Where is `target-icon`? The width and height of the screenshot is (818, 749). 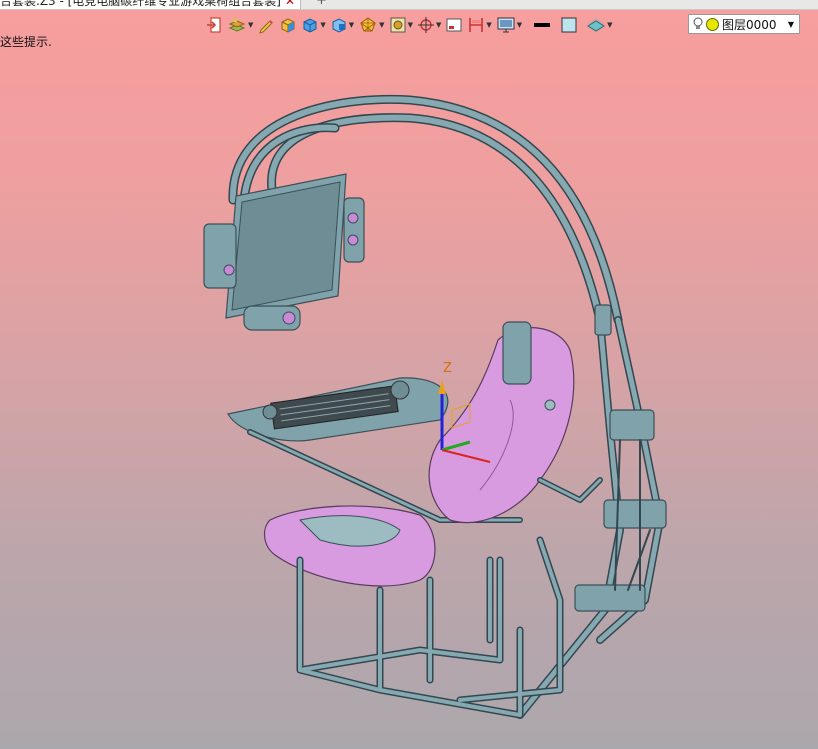 target-icon is located at coordinates (425, 25).